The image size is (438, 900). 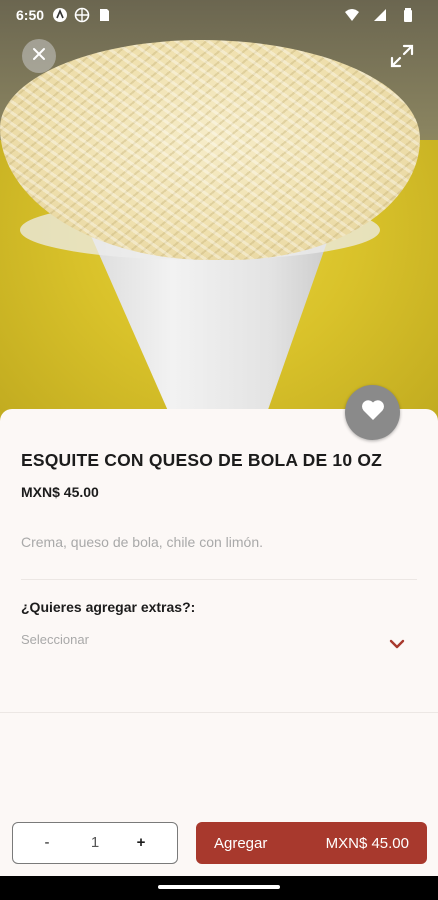 What do you see at coordinates (219, 15) in the screenshot?
I see `status-bar: 6:50` at bounding box center [219, 15].